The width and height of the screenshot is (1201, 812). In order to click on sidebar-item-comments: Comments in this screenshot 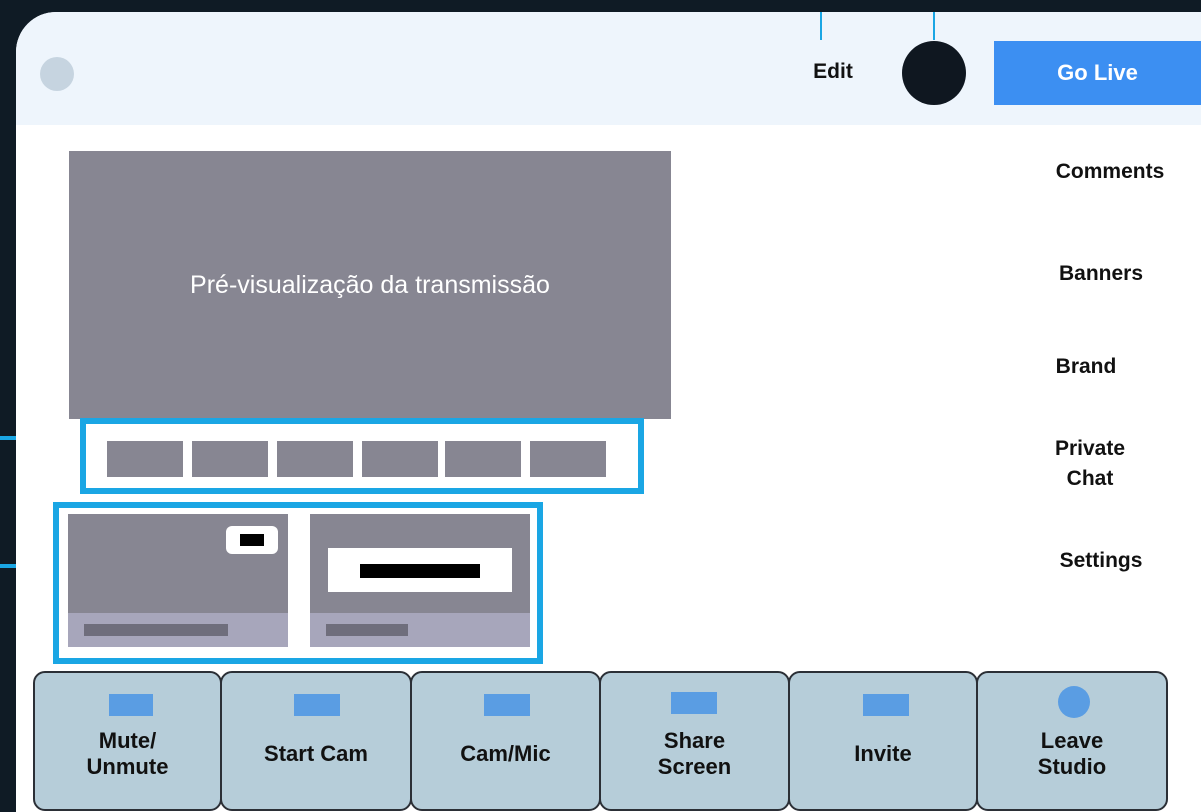, I will do `click(1110, 172)`.